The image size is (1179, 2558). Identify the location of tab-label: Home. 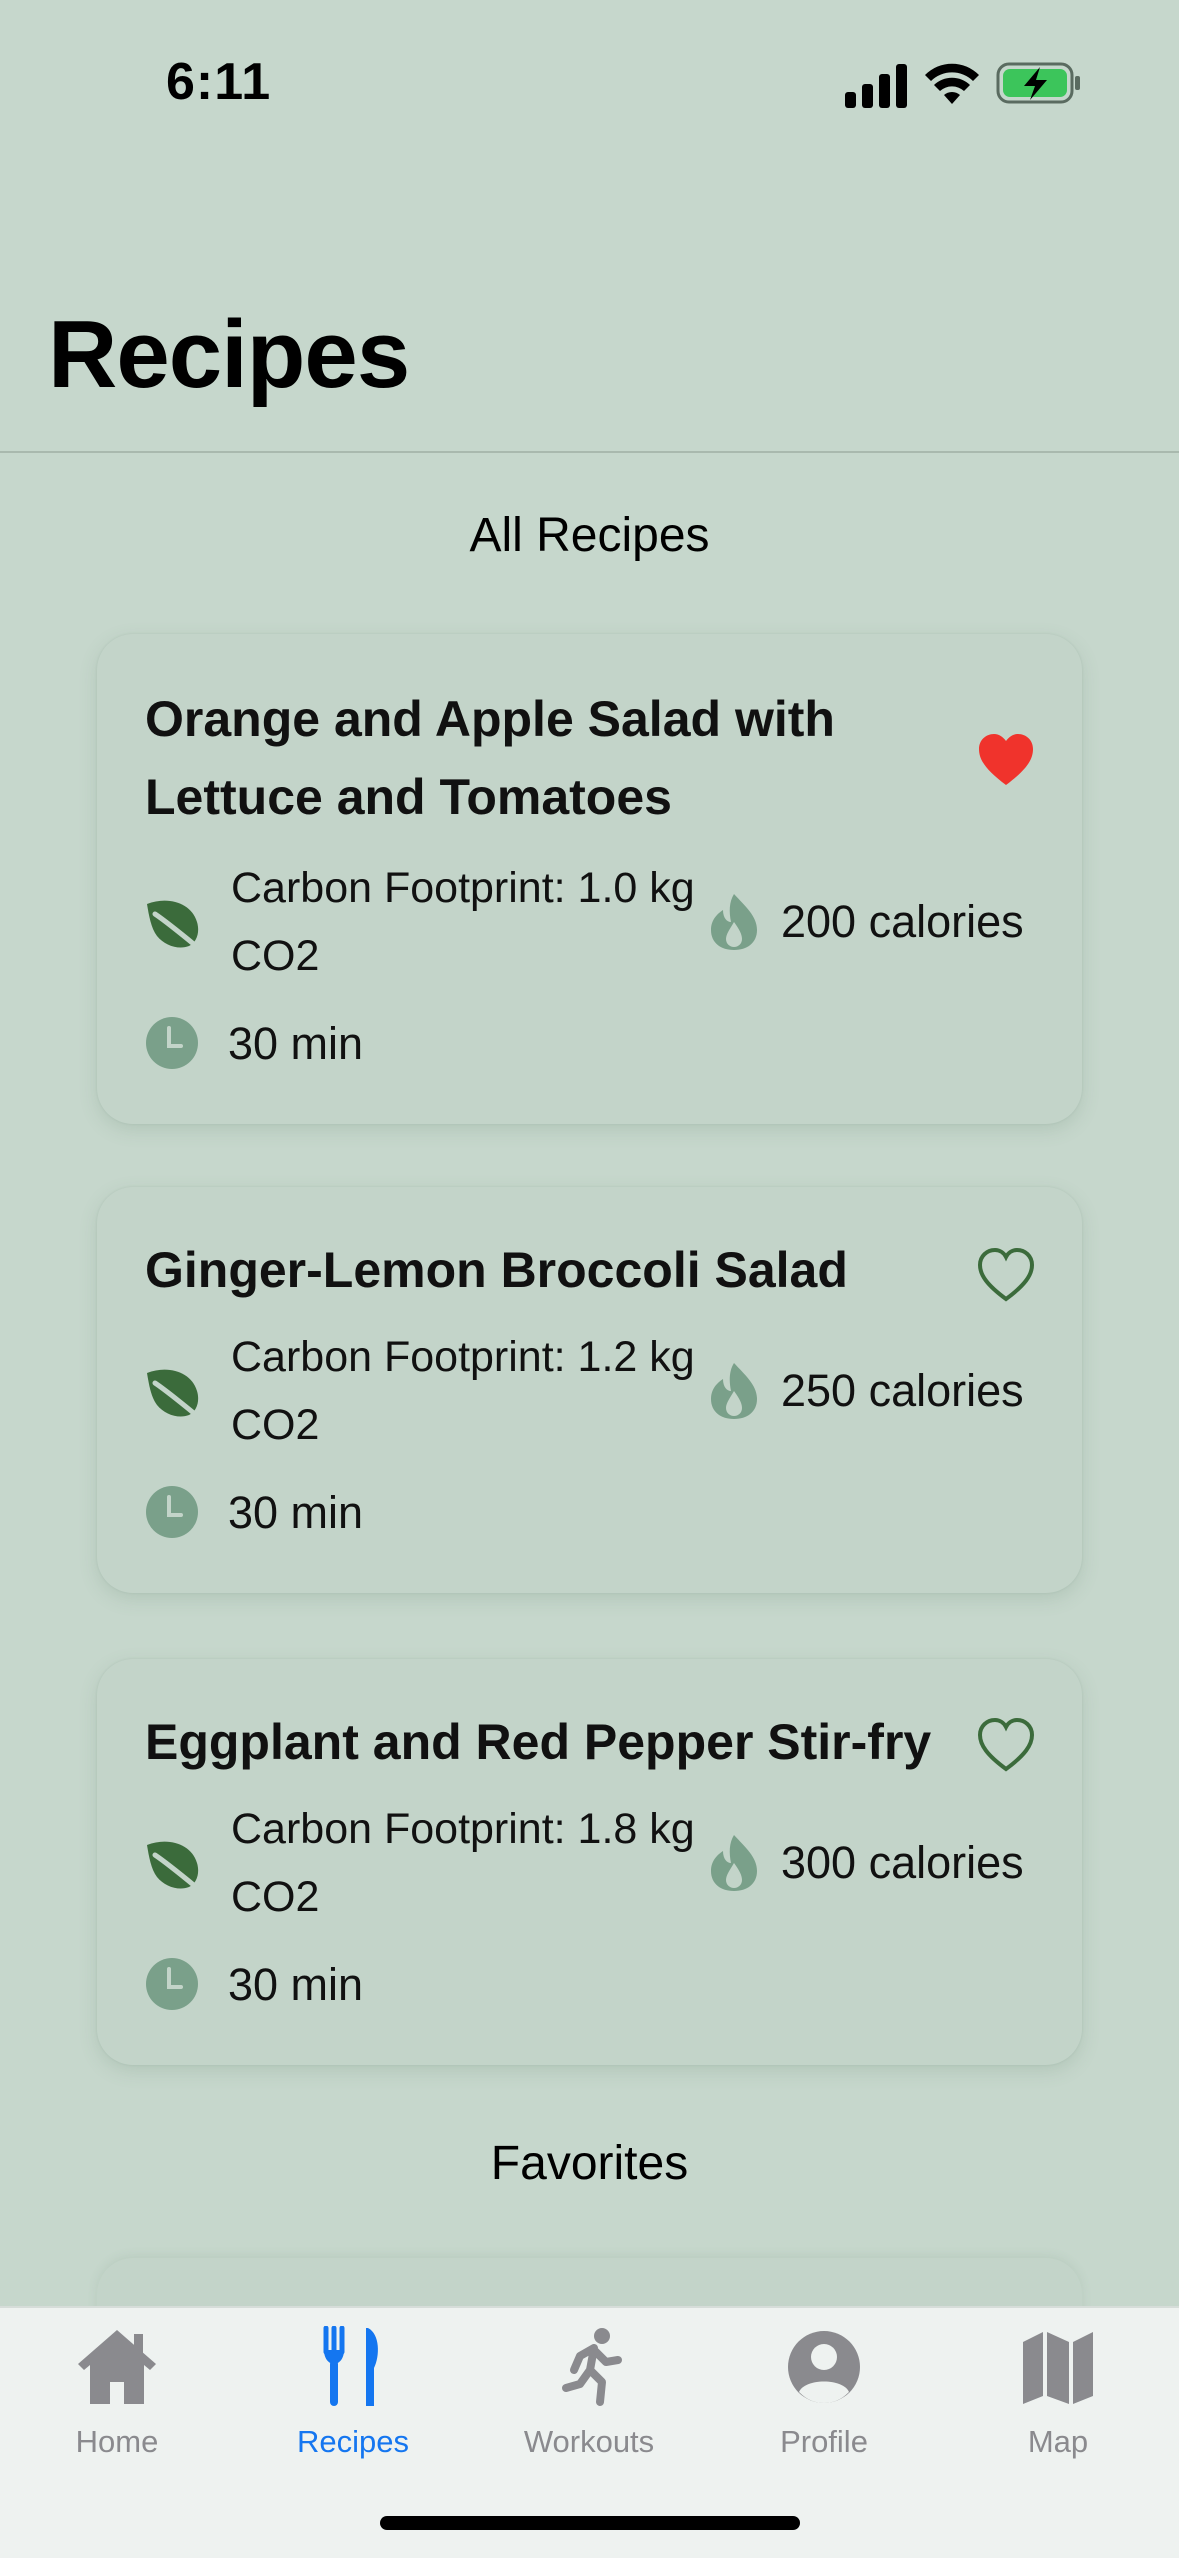
(117, 2441).